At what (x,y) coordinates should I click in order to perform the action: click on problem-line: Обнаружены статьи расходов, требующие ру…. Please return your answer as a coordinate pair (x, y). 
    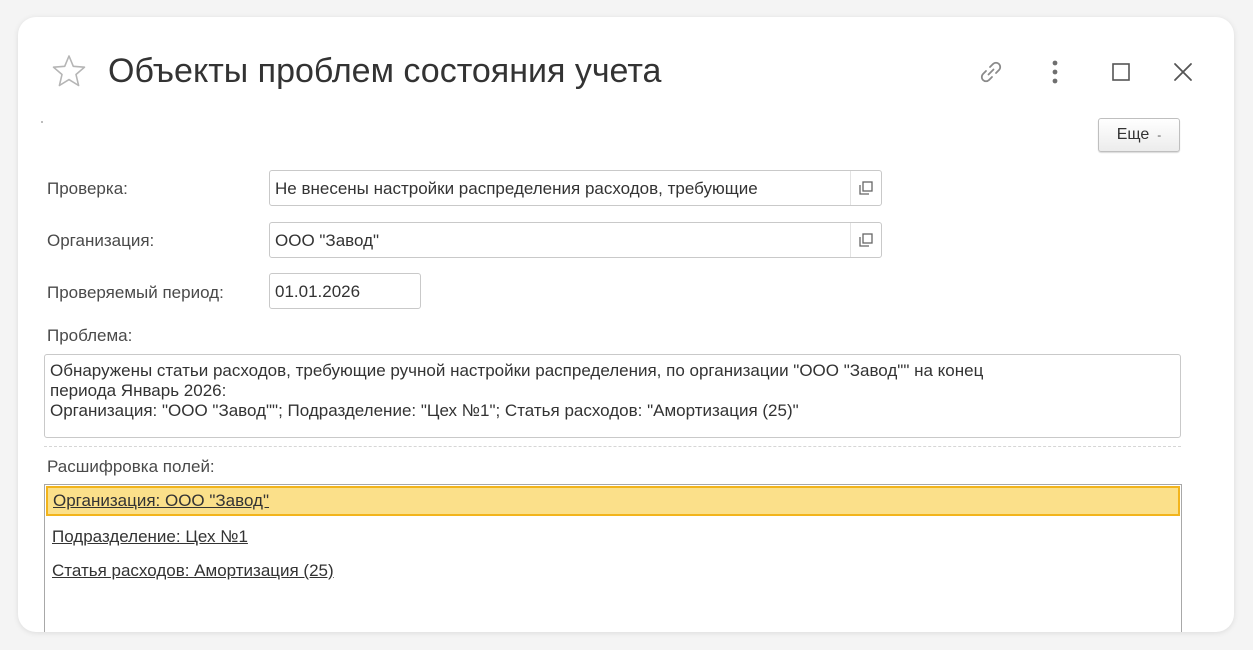
    Looking at the image, I should click on (517, 370).